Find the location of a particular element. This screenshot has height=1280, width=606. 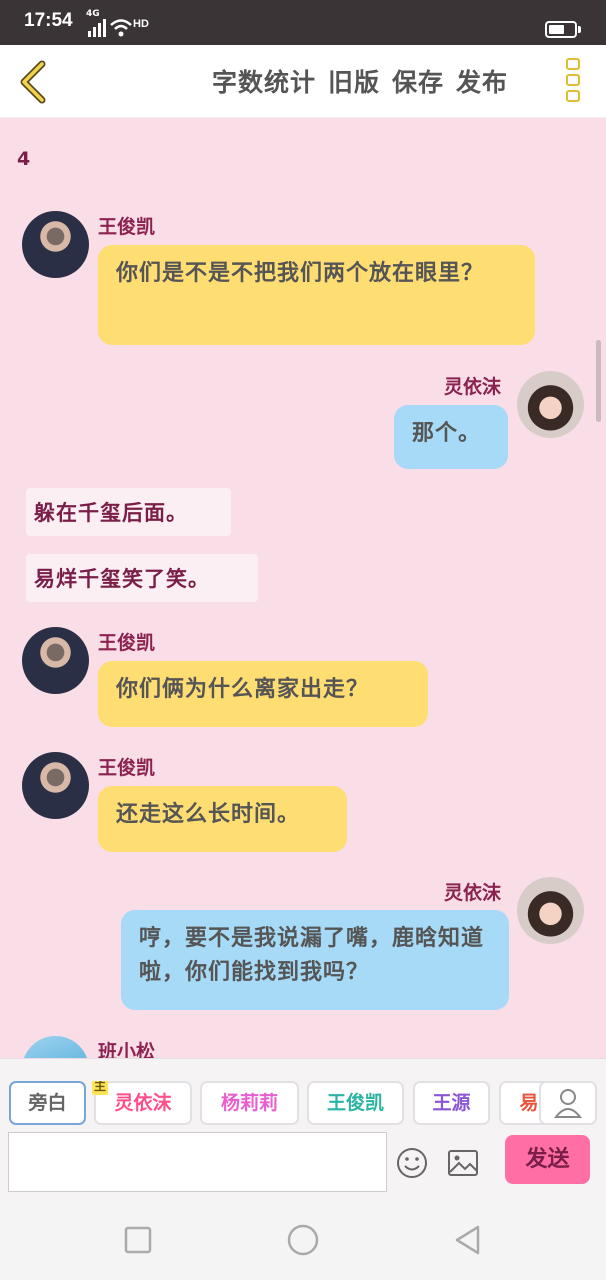

top-toolbar: 字数统计 旧版 保存 发布 is located at coordinates (303, 81).